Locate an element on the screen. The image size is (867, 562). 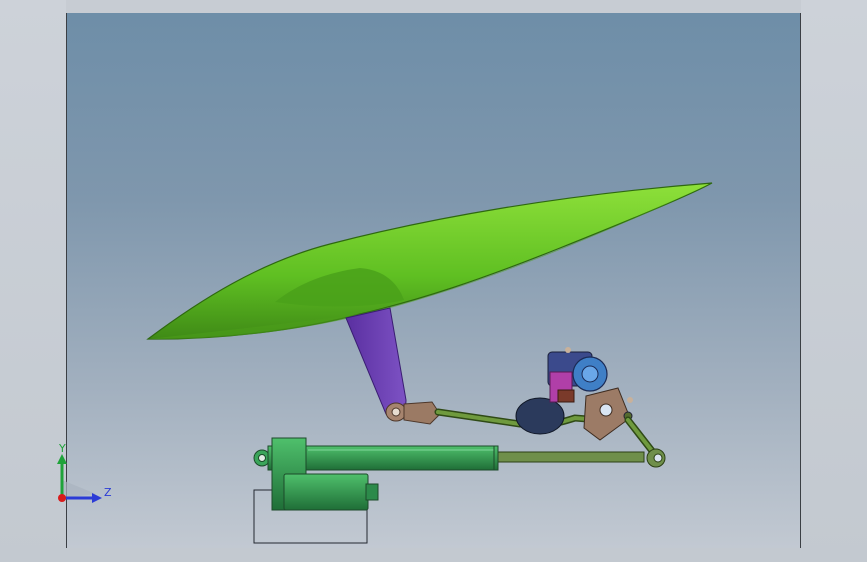
linear-actuator is located at coordinates (376, 490).